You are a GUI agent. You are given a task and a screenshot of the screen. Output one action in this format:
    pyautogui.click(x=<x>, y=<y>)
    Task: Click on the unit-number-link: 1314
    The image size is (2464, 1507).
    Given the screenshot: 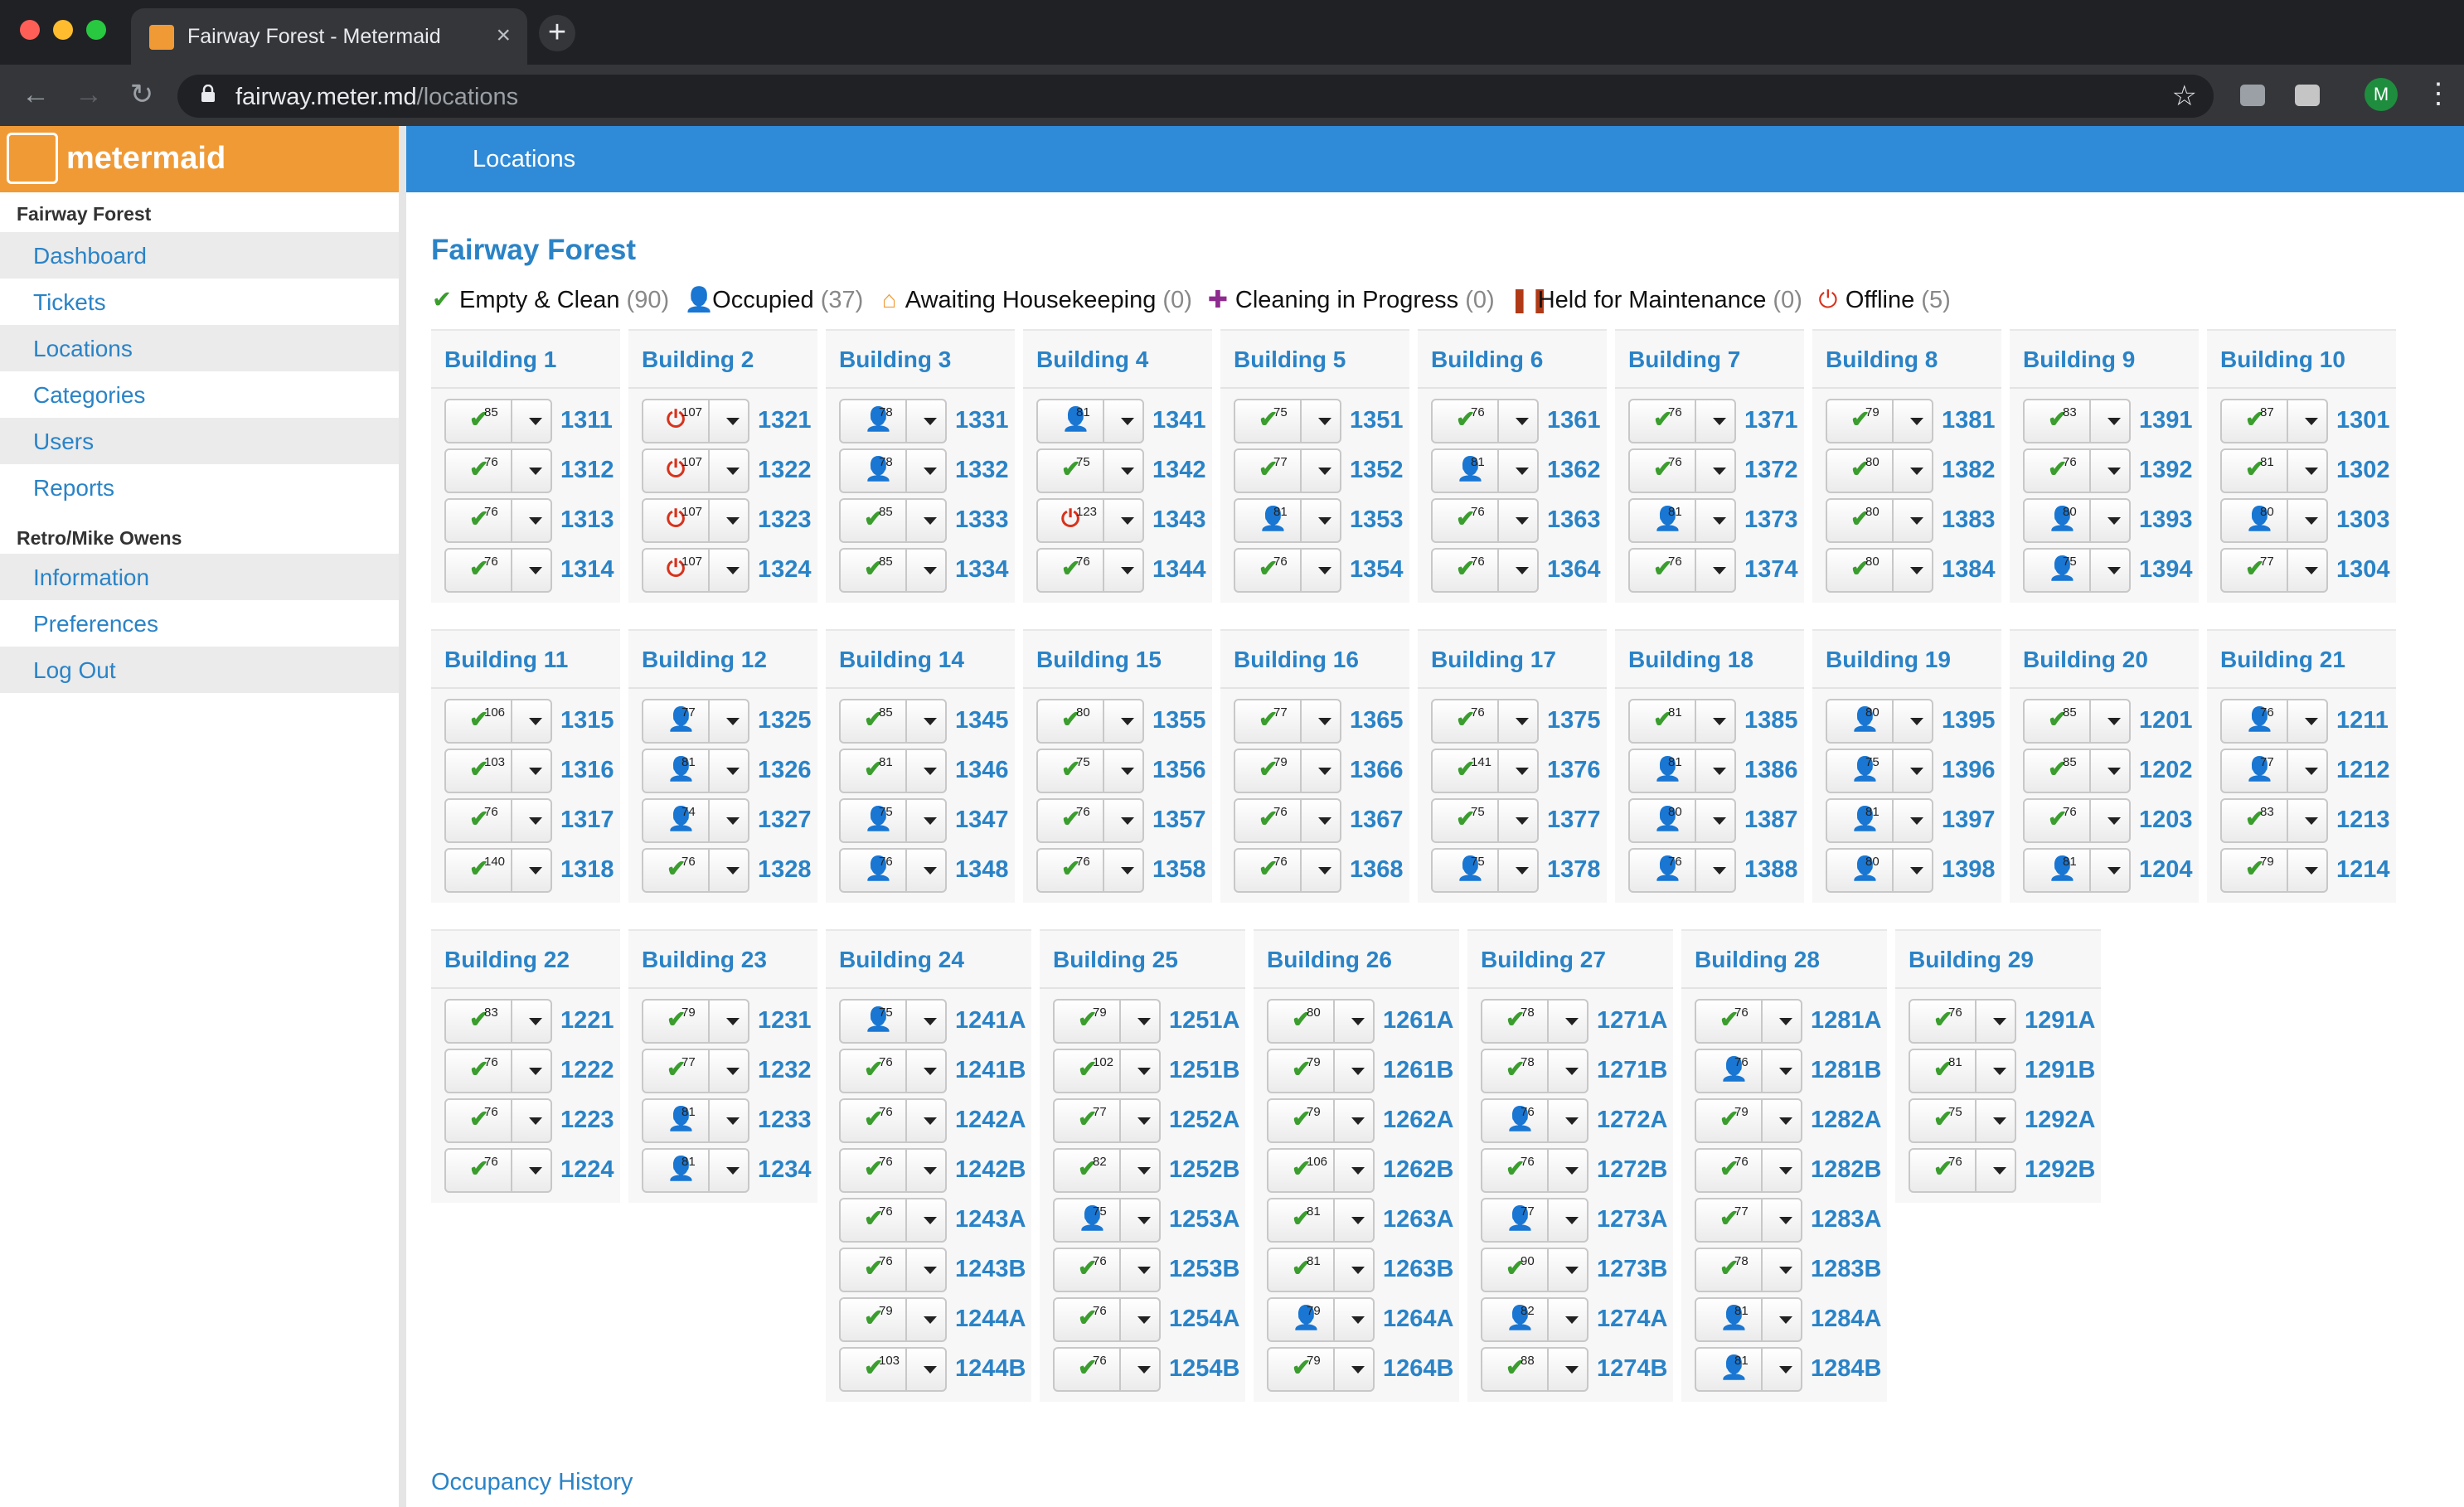 What is the action you would take?
    pyautogui.click(x=587, y=570)
    